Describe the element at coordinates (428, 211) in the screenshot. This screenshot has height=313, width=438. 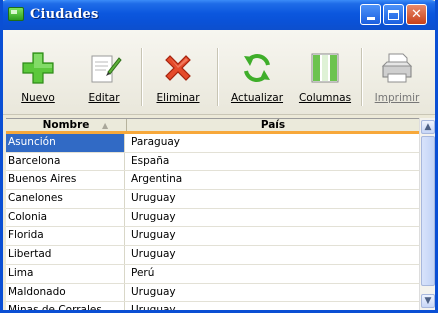
I see `scroll-thumb` at that location.